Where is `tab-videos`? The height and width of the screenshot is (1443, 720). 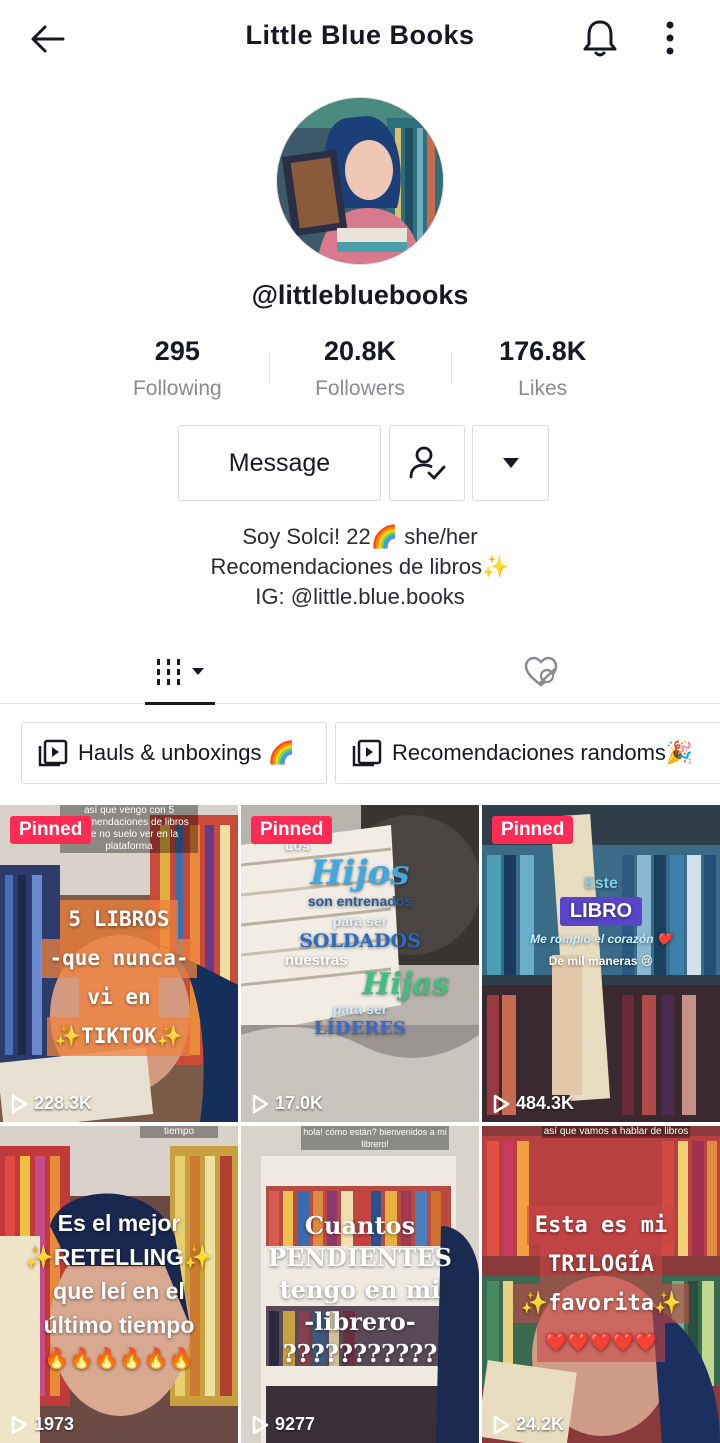 tab-videos is located at coordinates (180, 672).